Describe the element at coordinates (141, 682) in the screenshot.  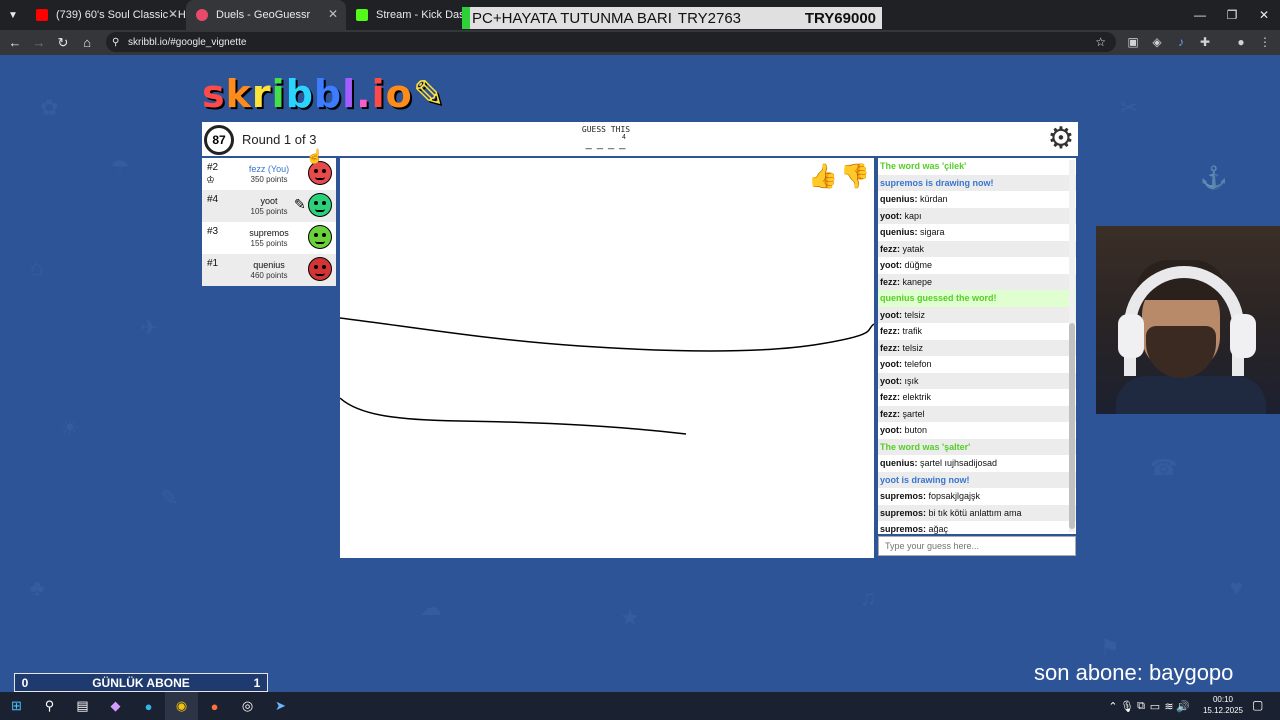
I see `subs-label: GÜNLÜK ABONE` at that location.